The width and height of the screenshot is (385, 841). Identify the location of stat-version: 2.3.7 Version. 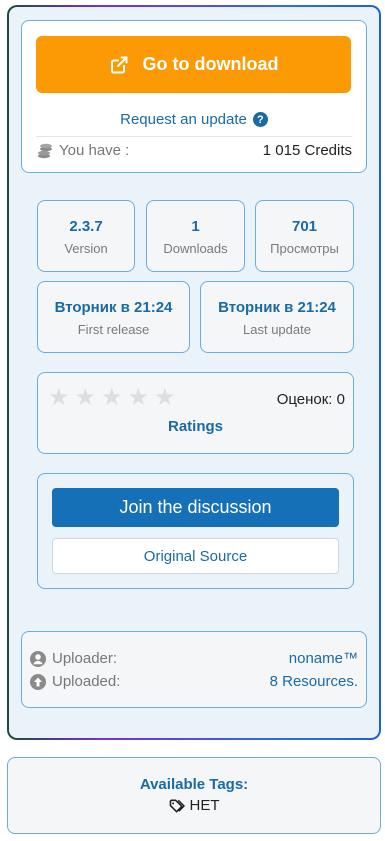
(86, 236).